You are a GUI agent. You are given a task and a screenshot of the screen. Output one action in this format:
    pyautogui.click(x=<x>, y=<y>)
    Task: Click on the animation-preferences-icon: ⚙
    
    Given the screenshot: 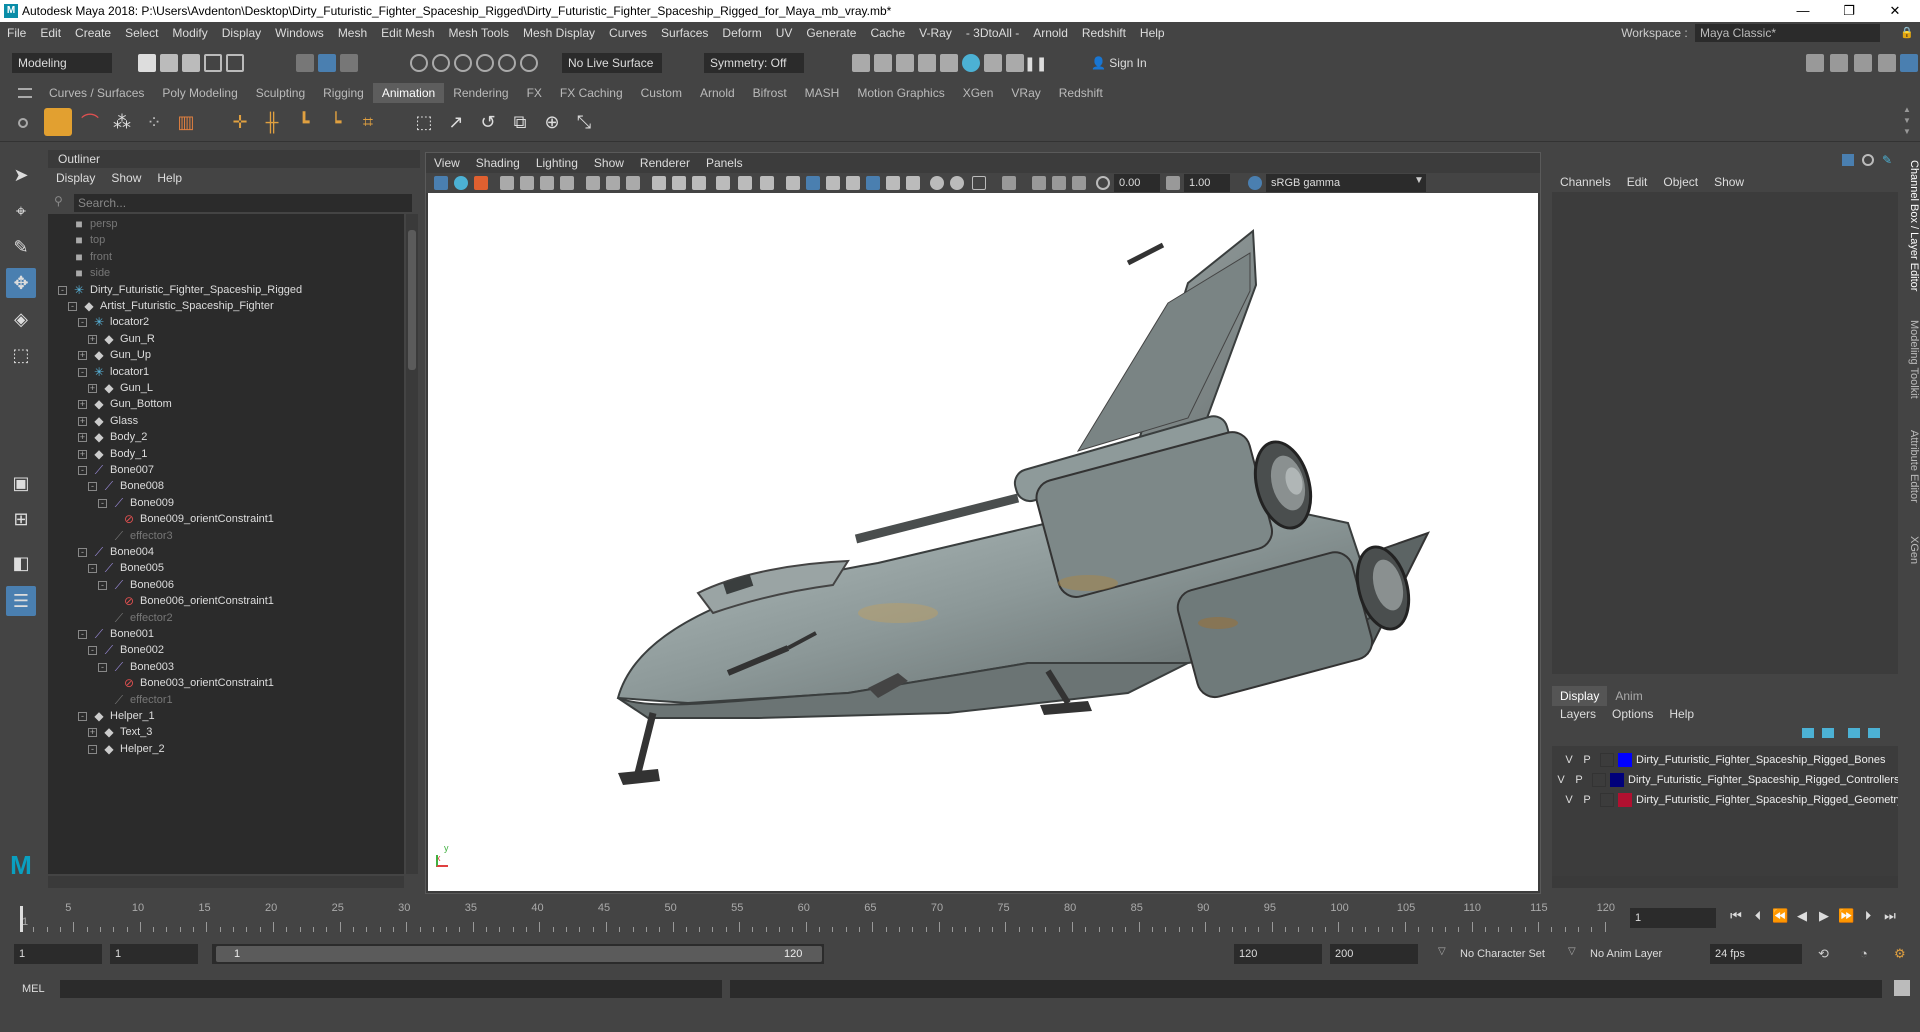 What is the action you would take?
    pyautogui.click(x=1900, y=954)
    